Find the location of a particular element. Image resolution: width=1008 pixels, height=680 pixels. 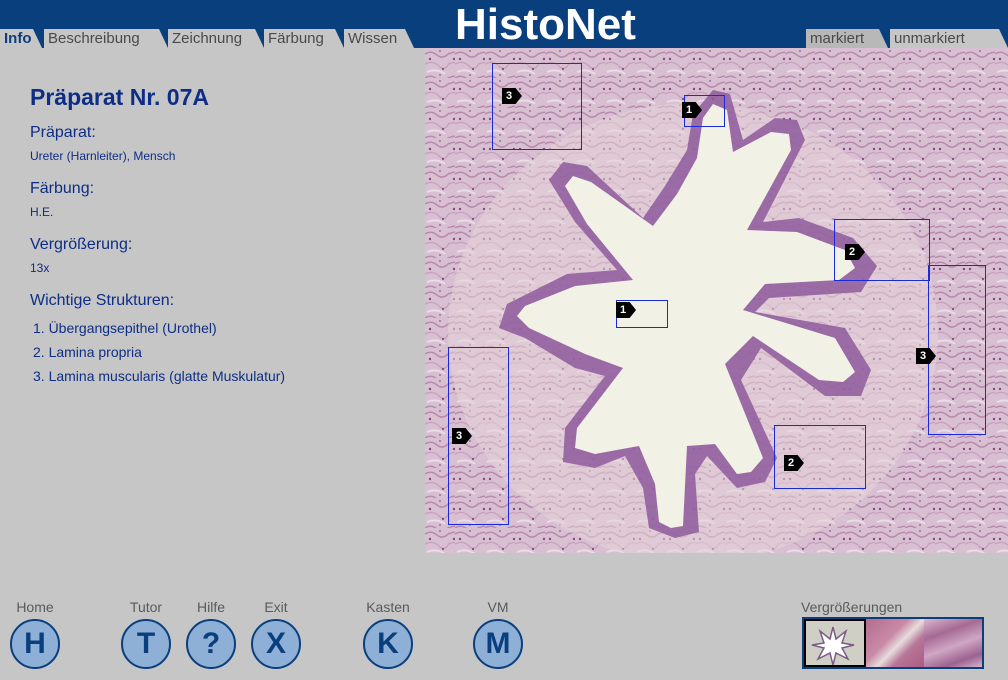

nav-label-vm: VM is located at coordinates (498, 607).